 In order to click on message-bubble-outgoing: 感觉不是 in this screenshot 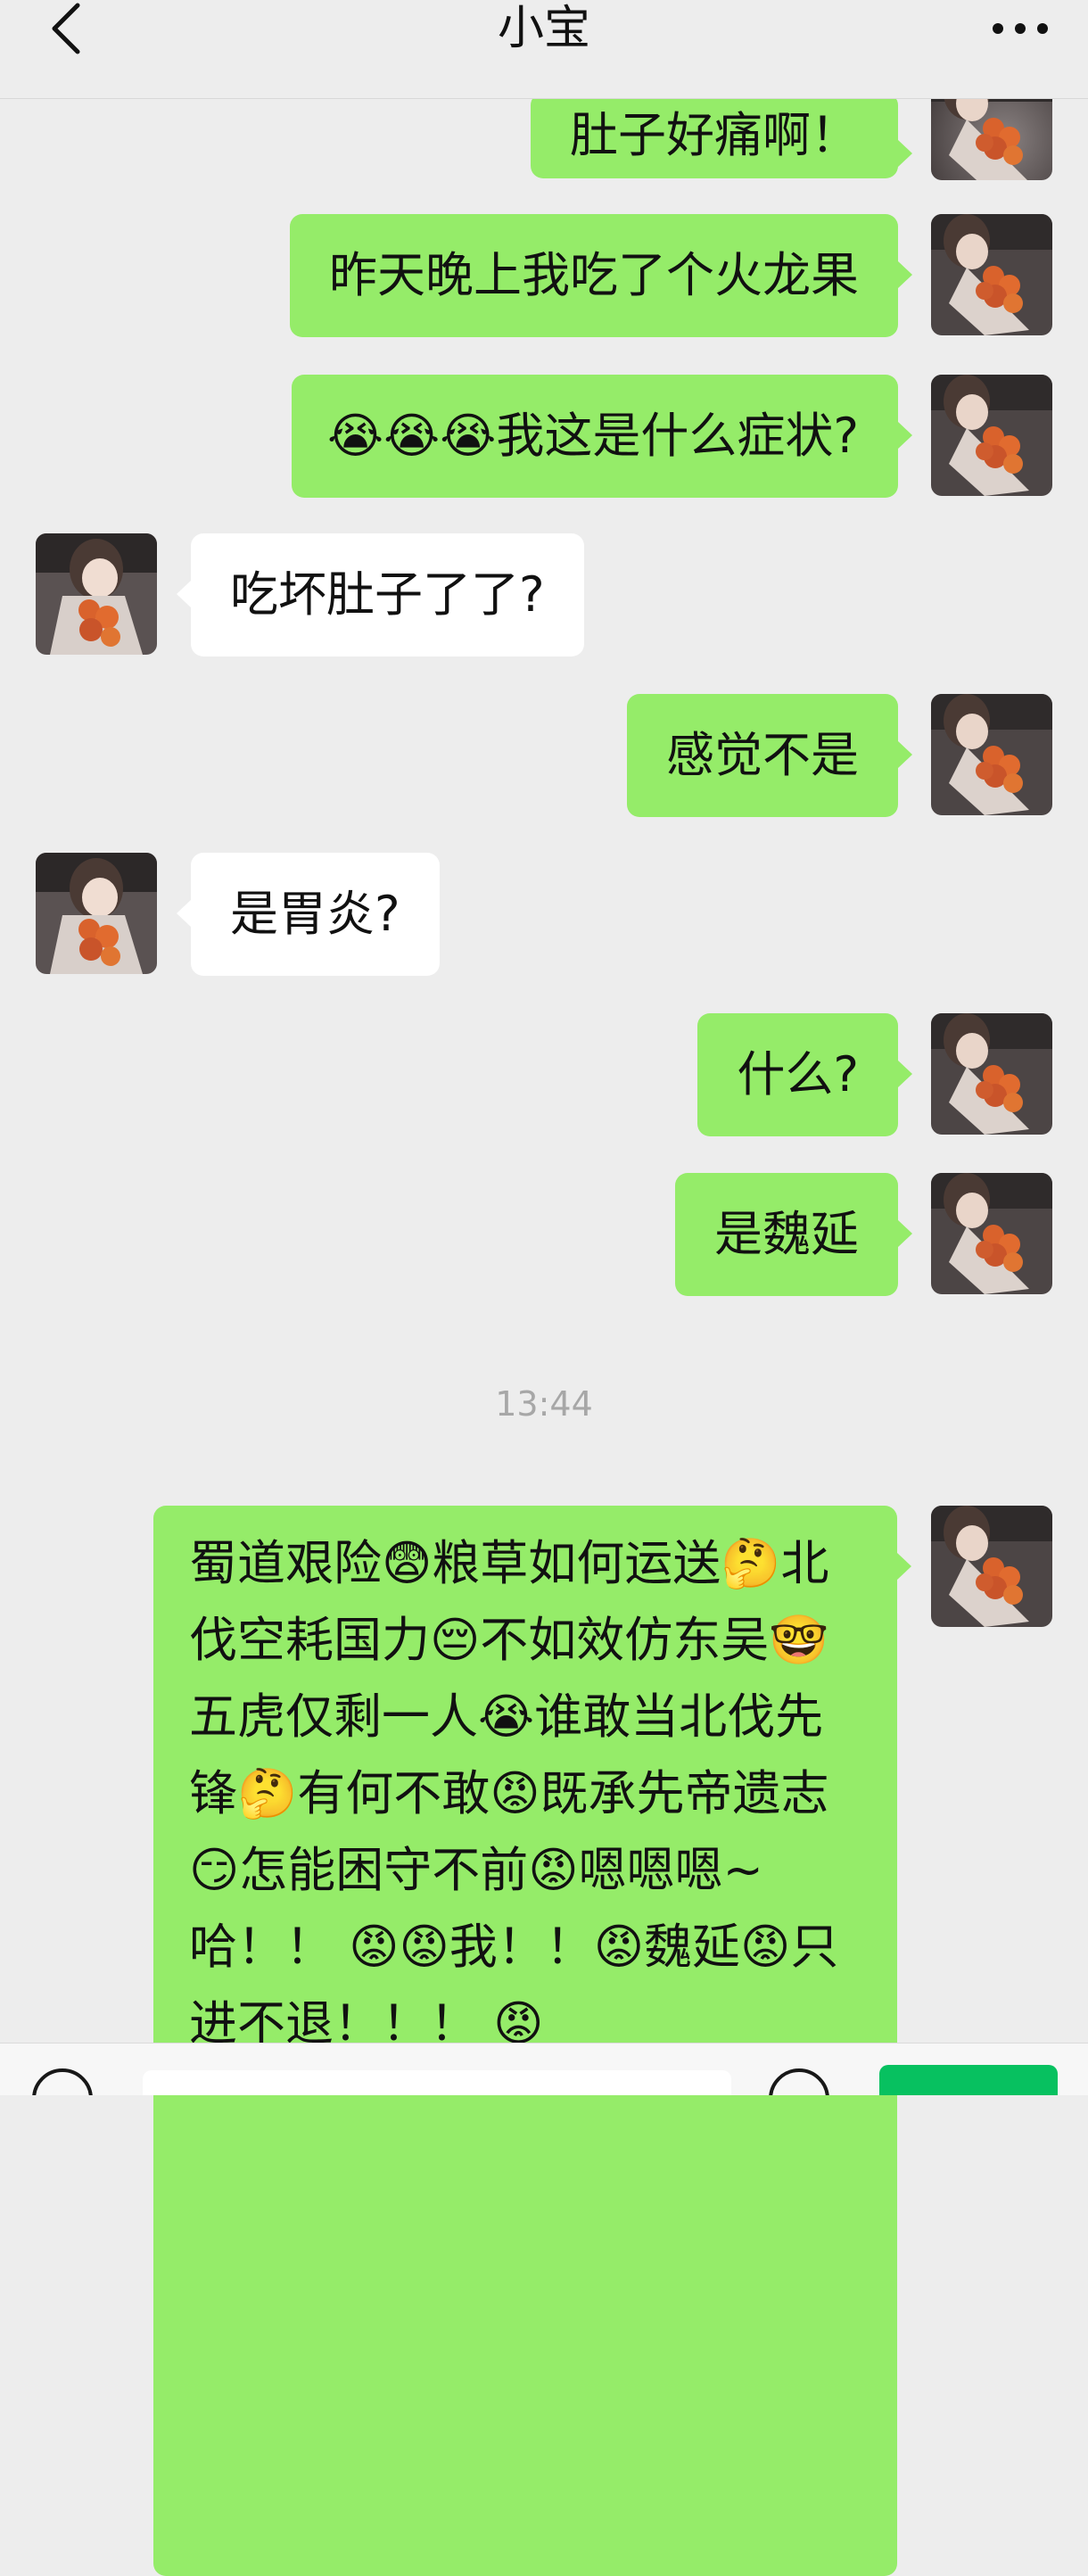, I will do `click(769, 755)`.